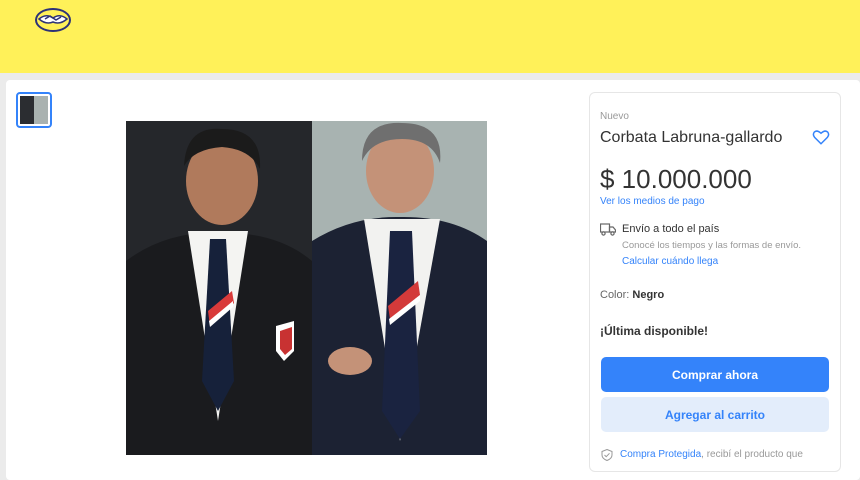 The image size is (860, 480). I want to click on calculate-shipping-link: Calcular cuándo llega, so click(670, 261).